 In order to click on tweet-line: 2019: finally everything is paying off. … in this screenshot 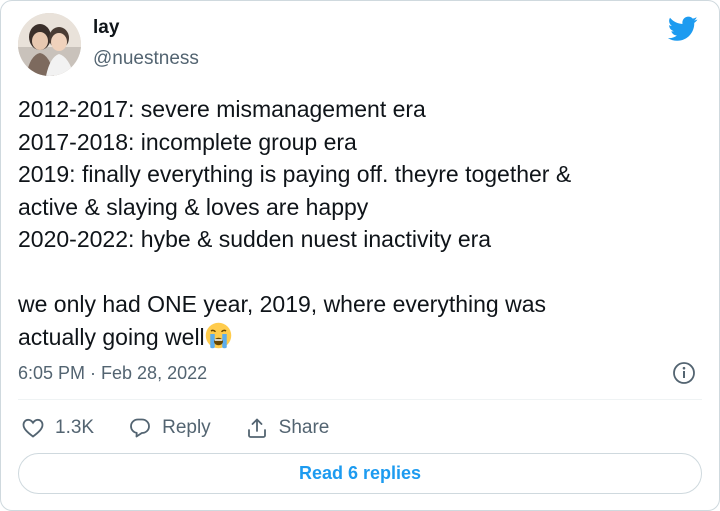, I will do `click(295, 174)`.